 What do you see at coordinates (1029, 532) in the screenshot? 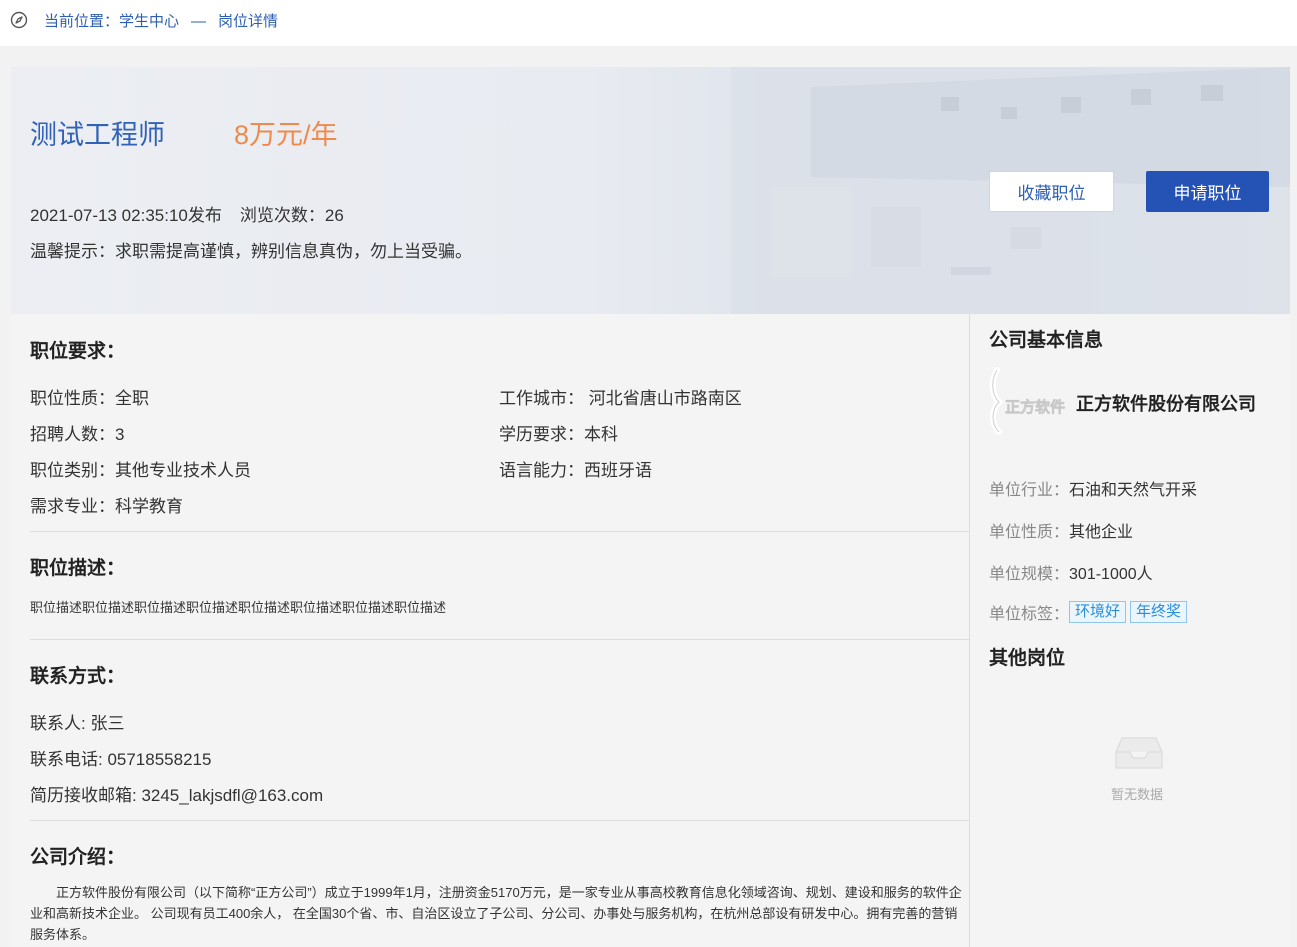
I see `nature-label: 单位性质：` at bounding box center [1029, 532].